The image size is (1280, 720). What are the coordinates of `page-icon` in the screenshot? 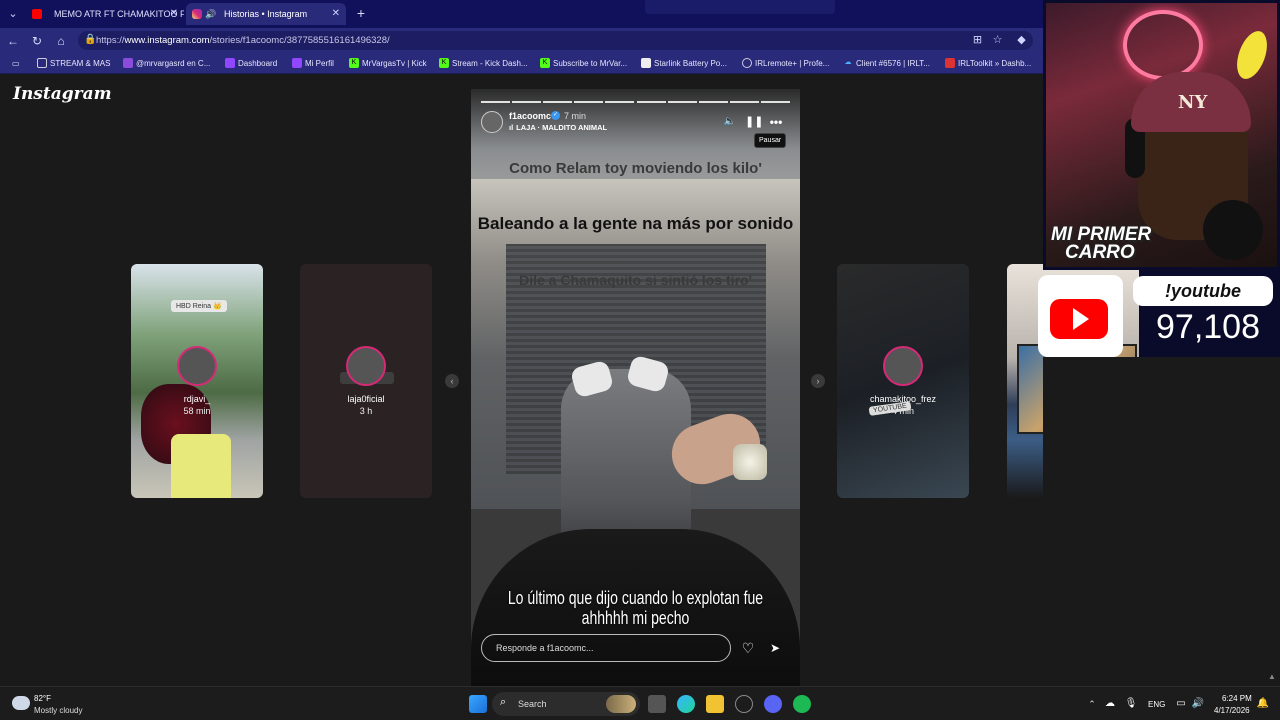 It's located at (646, 63).